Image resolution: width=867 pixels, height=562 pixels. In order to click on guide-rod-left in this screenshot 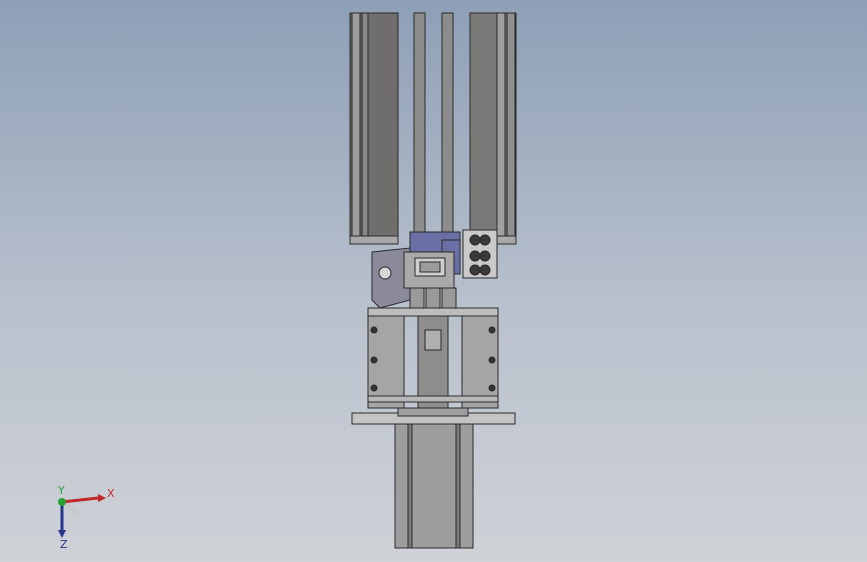, I will do `click(419, 128)`.